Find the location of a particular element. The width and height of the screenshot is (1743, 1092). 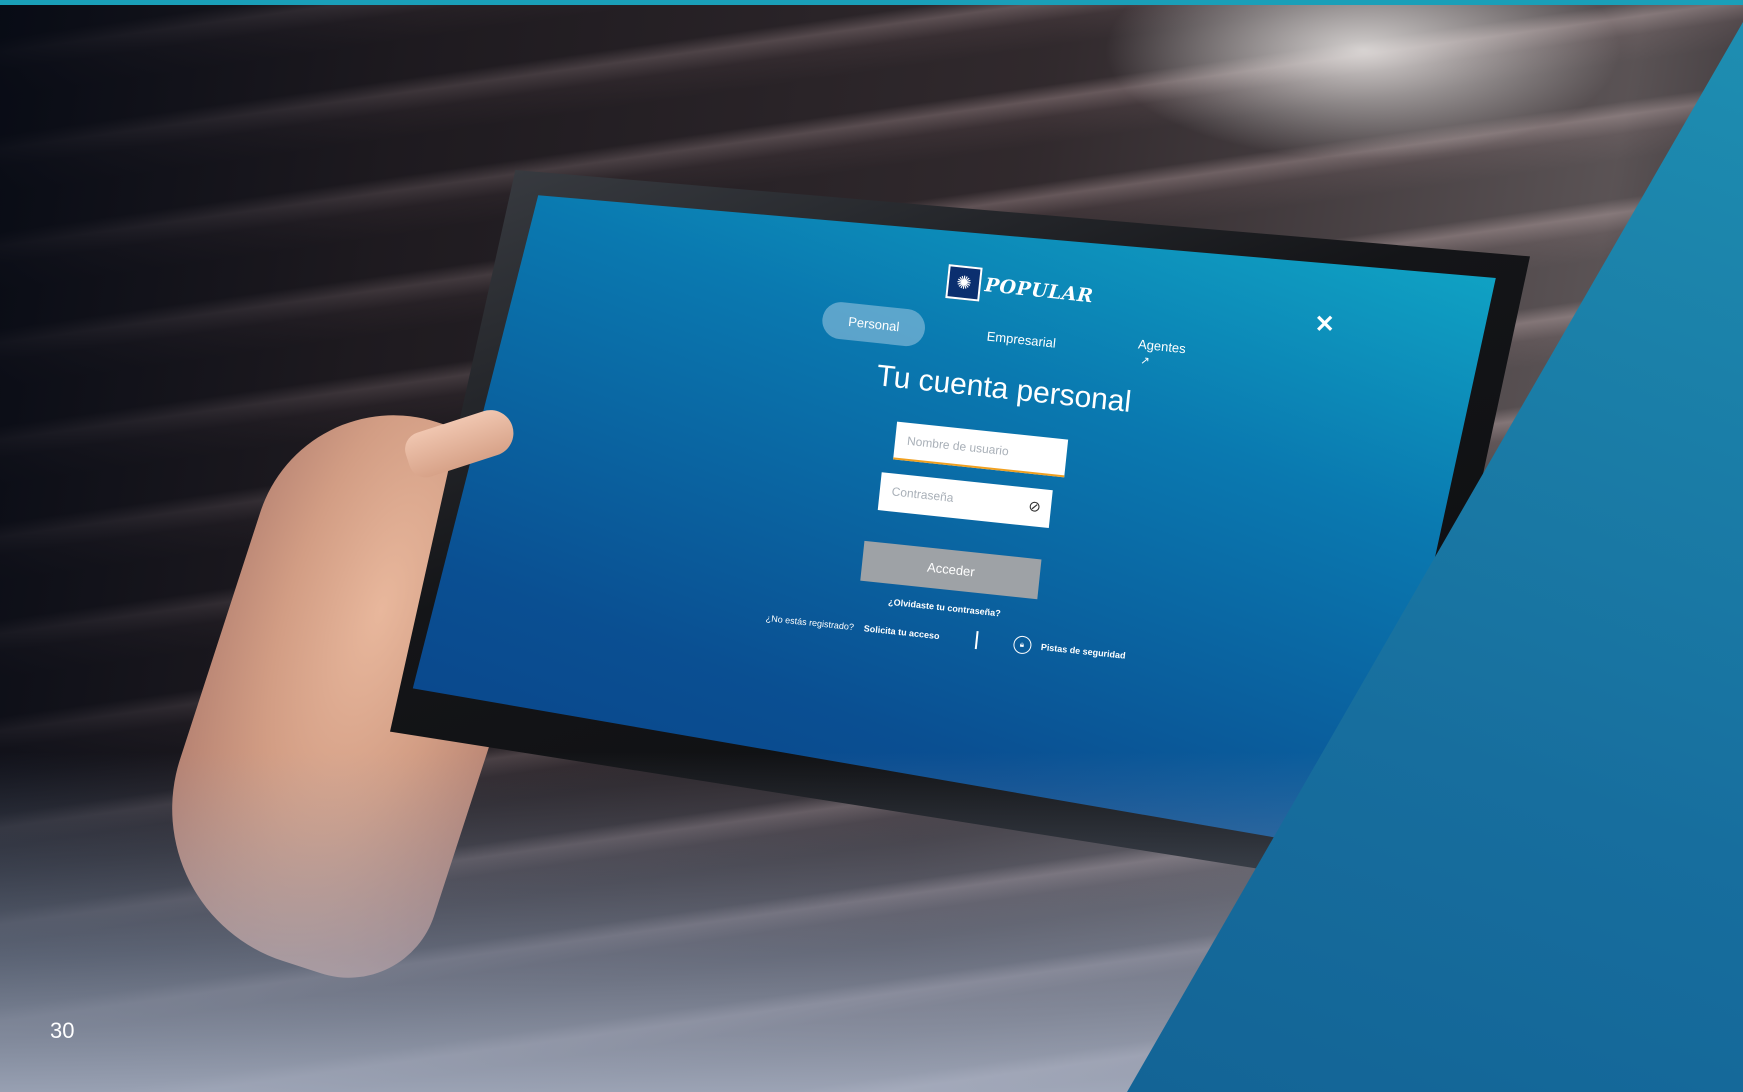

username-placeholder: Nombre de usuario is located at coordinates (958, 446).